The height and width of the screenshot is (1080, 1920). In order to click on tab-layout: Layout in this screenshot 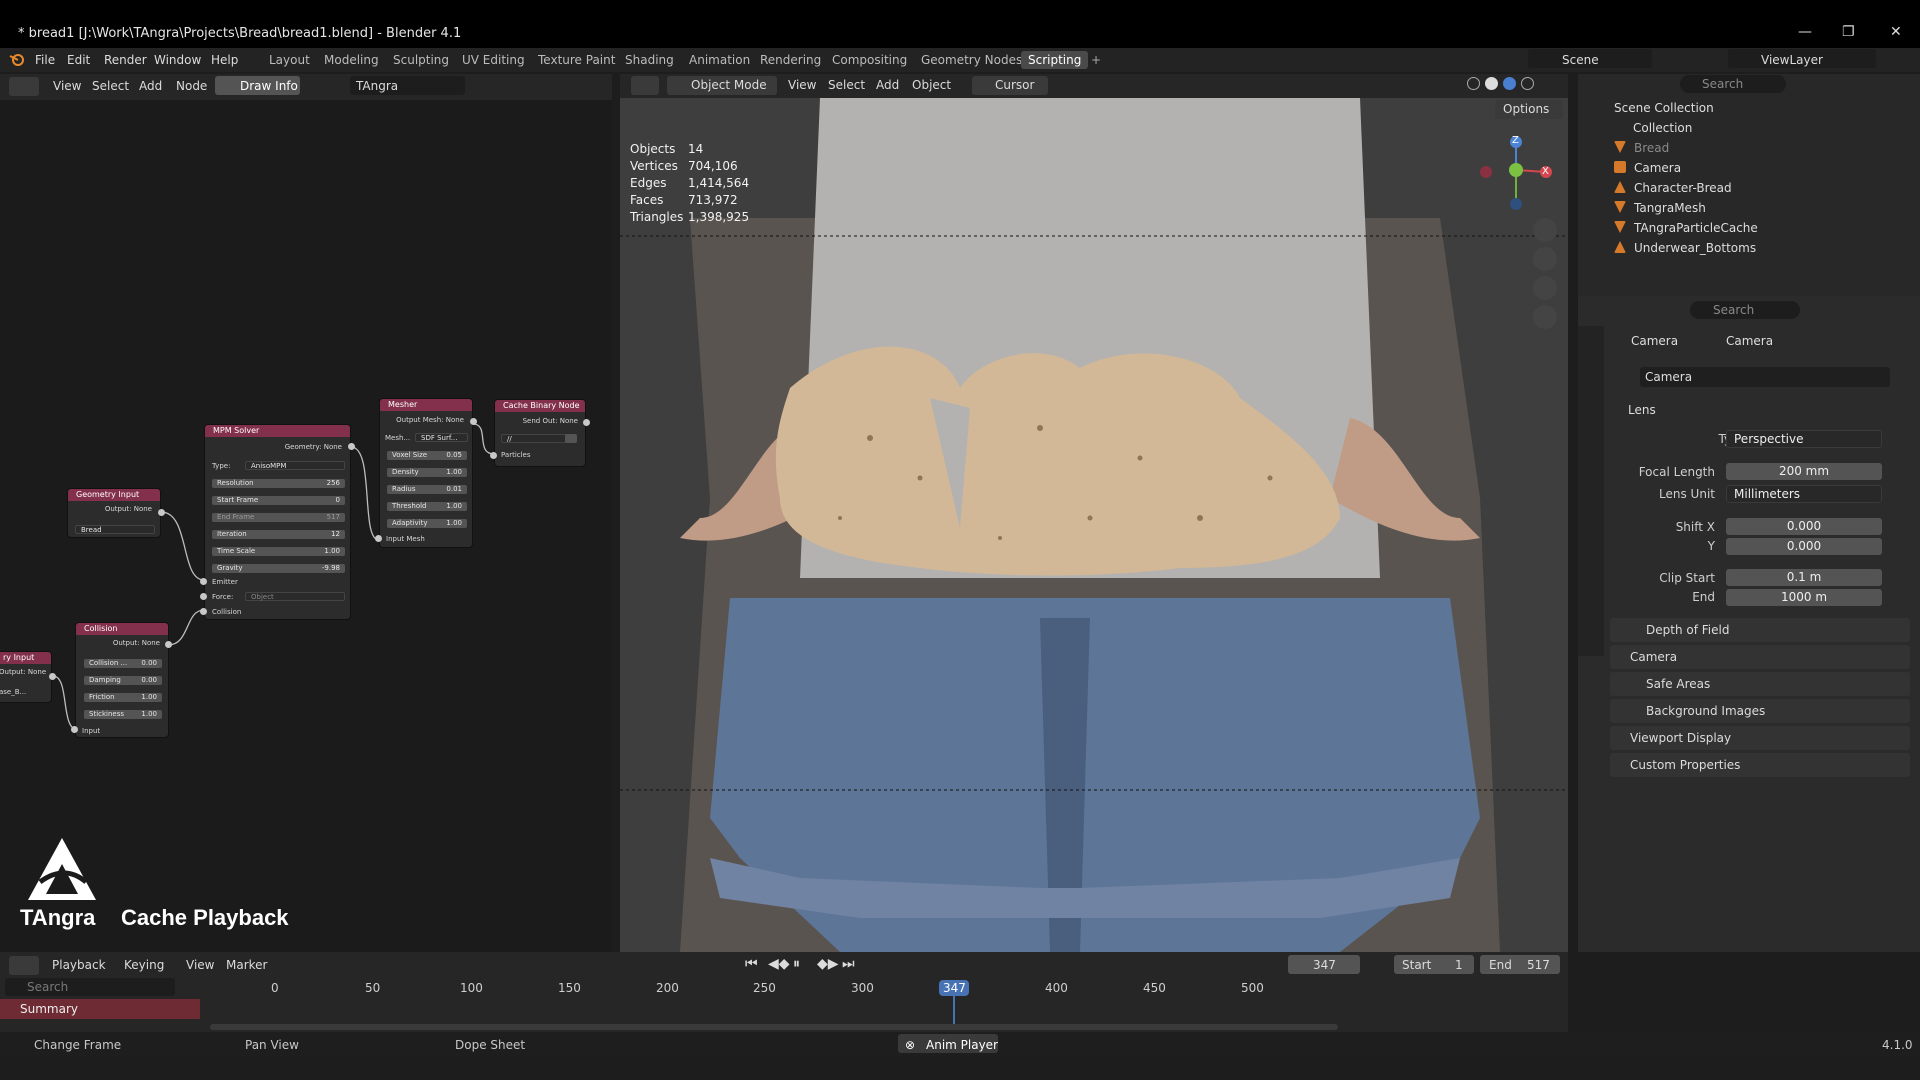, I will do `click(289, 60)`.